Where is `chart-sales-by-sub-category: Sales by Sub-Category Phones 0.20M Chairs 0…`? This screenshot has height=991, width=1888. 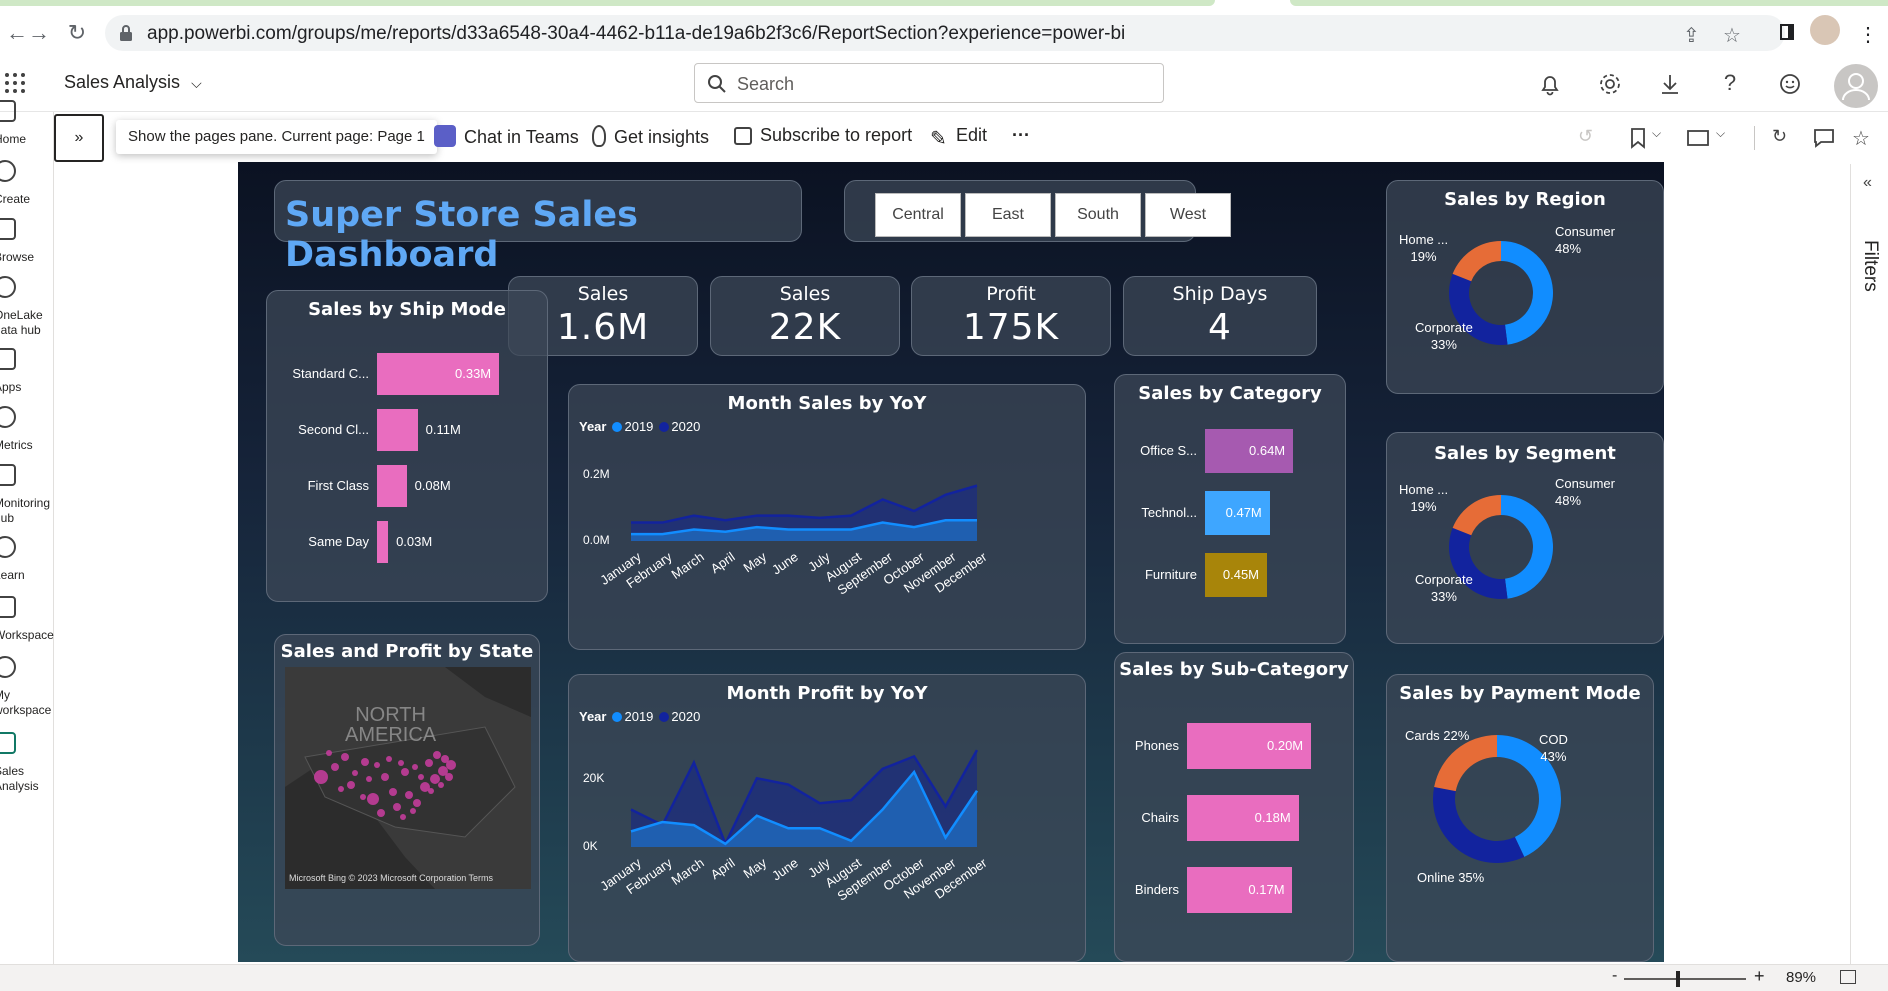
chart-sales-by-sub-category: Sales by Sub-Category Phones 0.20M Chairs 0… is located at coordinates (1234, 807).